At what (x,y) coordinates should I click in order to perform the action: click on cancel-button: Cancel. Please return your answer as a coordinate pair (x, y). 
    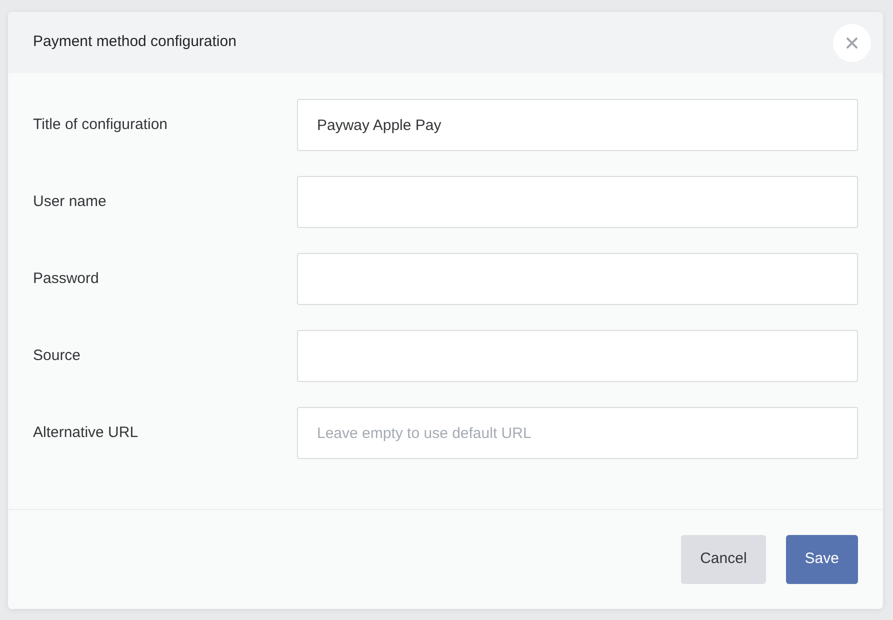
    Looking at the image, I should click on (723, 559).